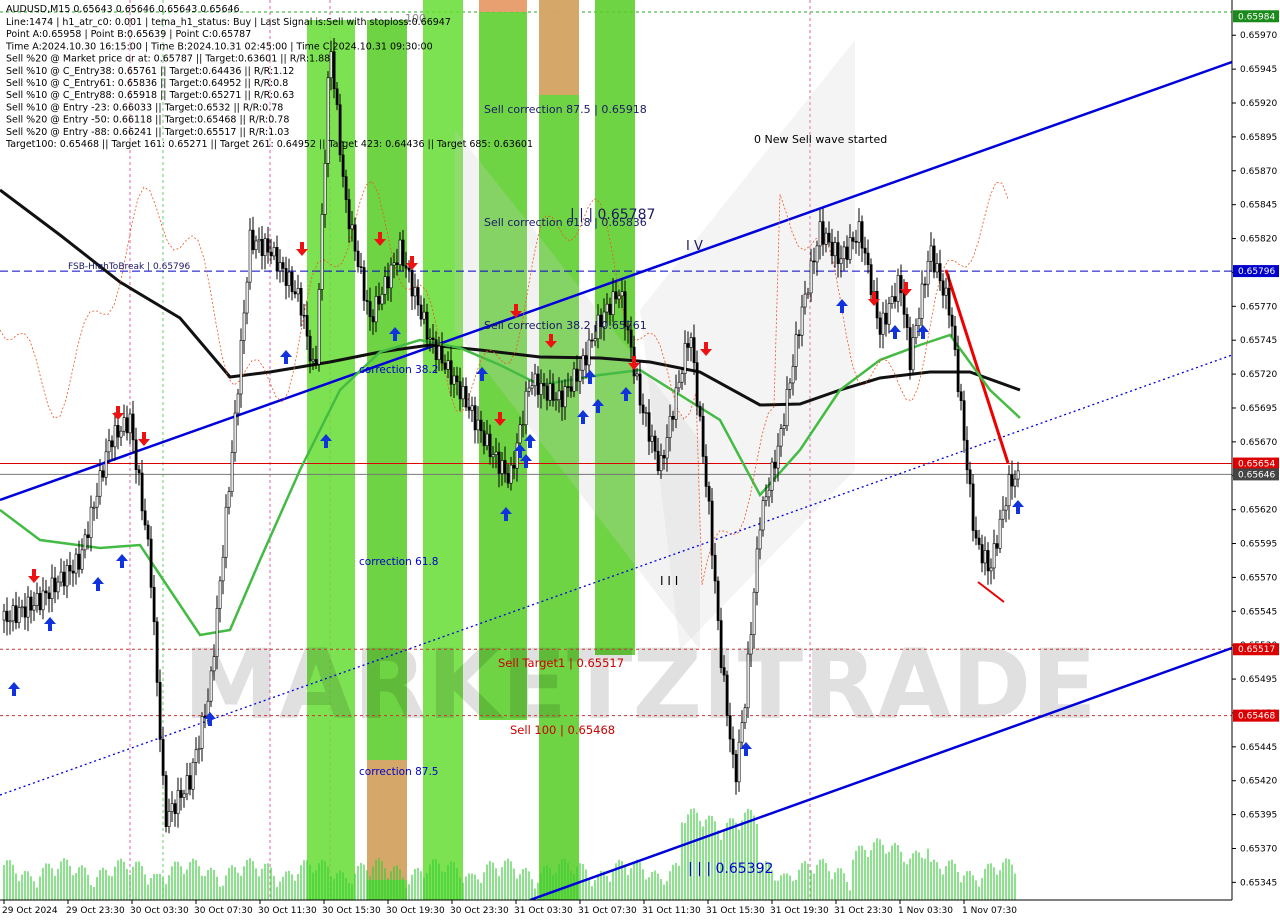  What do you see at coordinates (1258, 341) in the screenshot?
I see `y-tick-label: 0.65745` at bounding box center [1258, 341].